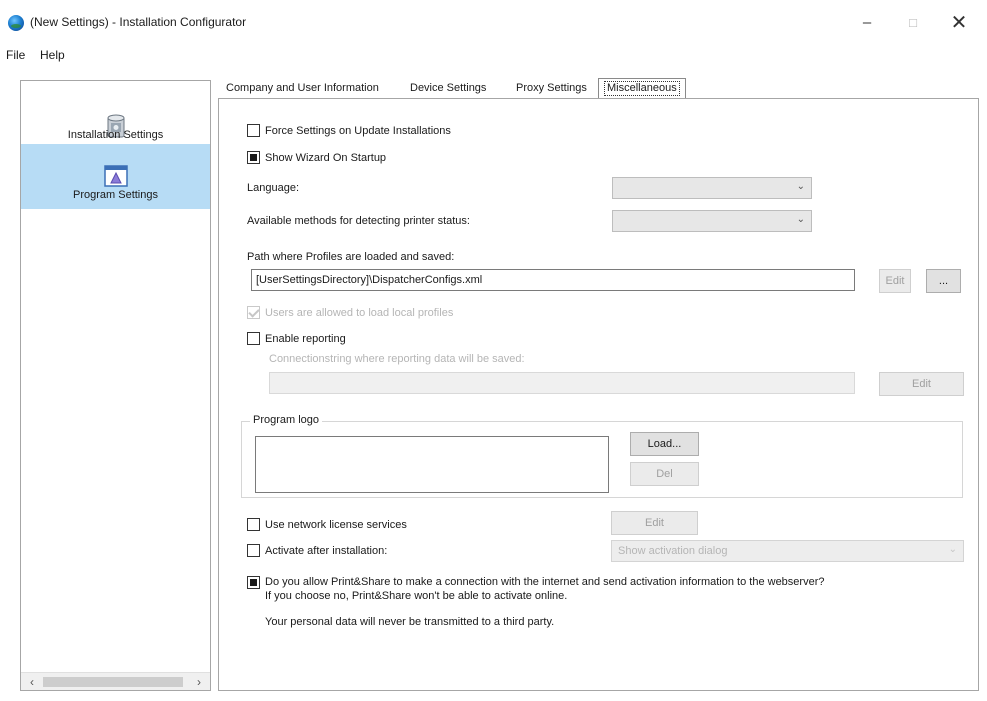  Describe the element at coordinates (253, 130) in the screenshot. I see `force-settings-checkbox` at that location.